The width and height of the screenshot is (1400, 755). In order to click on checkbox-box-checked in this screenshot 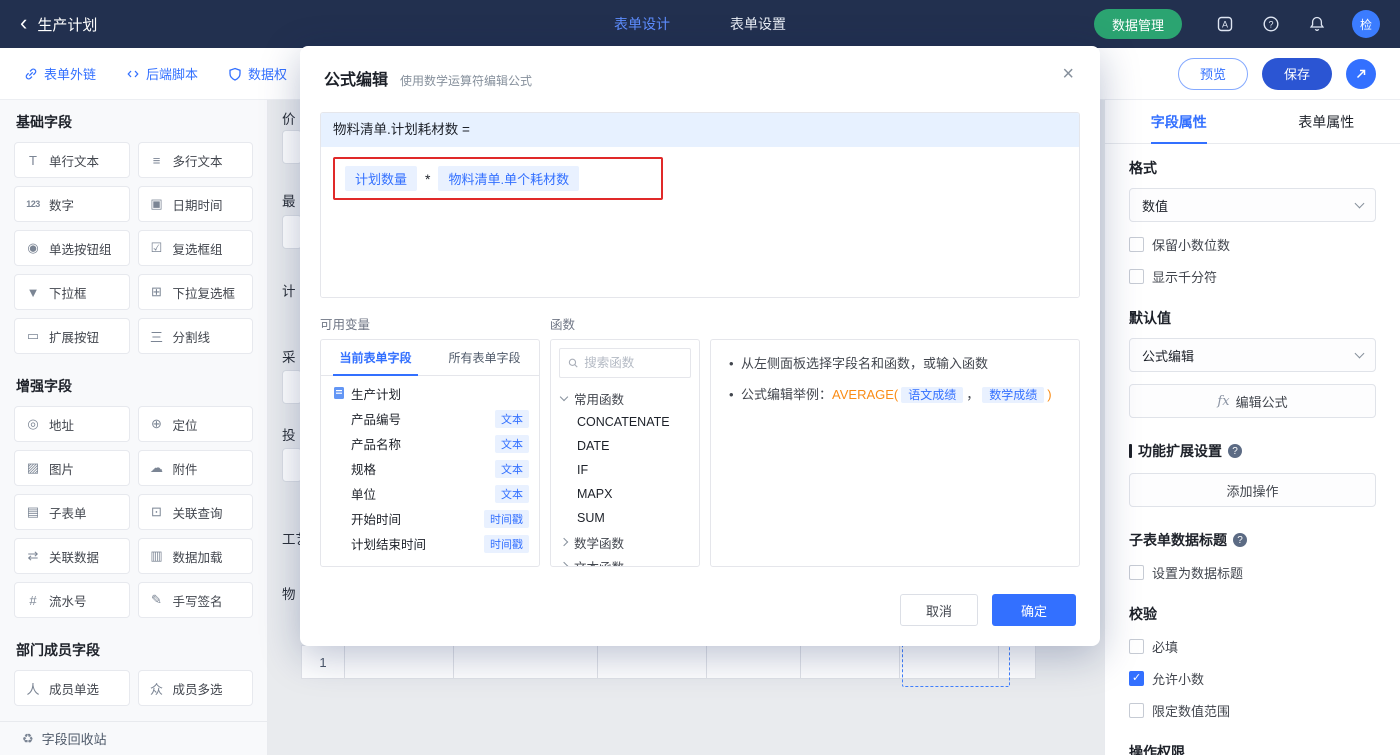, I will do `click(1136, 678)`.